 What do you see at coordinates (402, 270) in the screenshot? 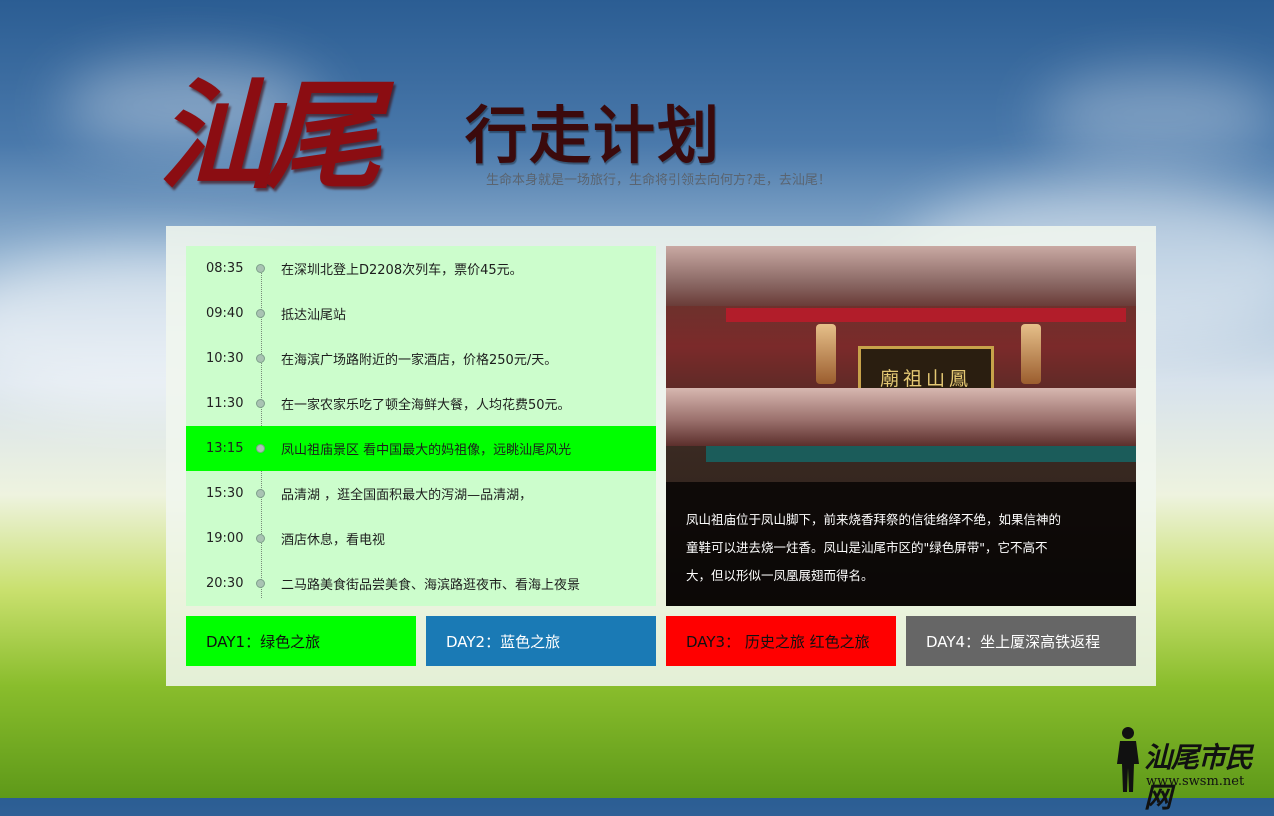
I see `timeline-text: 在深圳北登上D2208次列车，票价45元。` at bounding box center [402, 270].